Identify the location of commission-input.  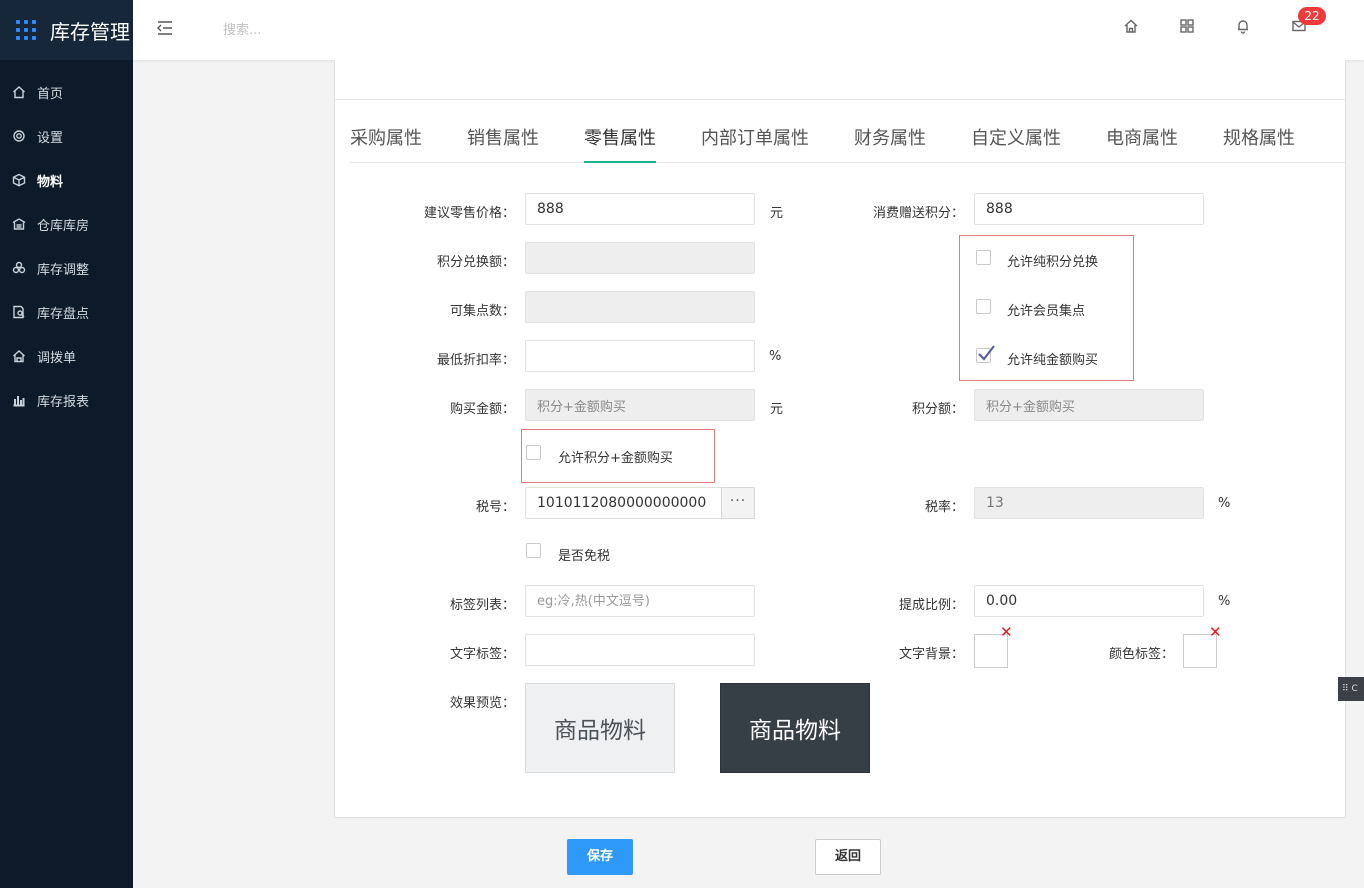
(1089, 601).